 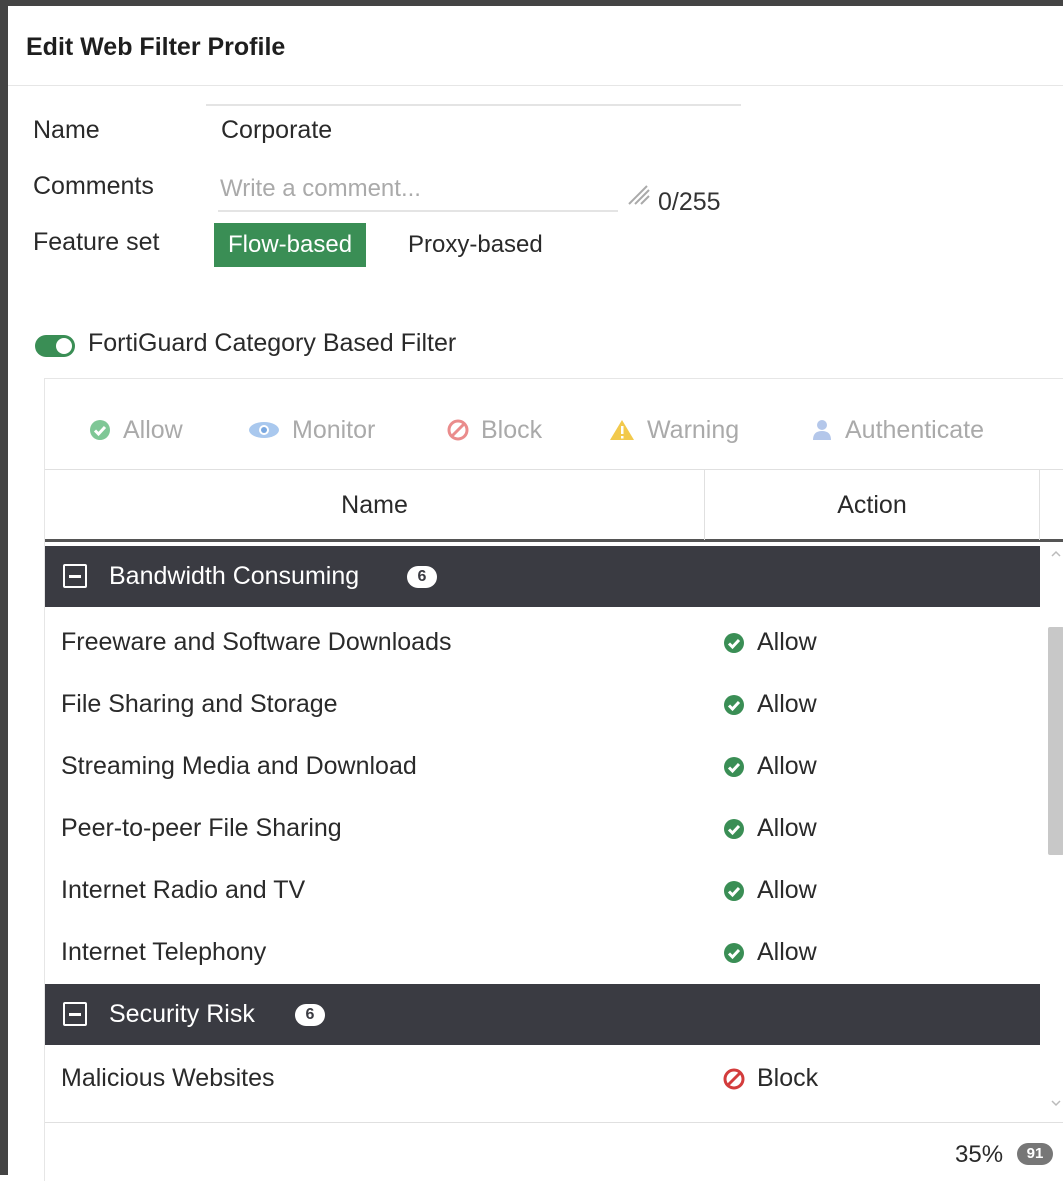 What do you see at coordinates (64, 346) in the screenshot?
I see `toggle-knob` at bounding box center [64, 346].